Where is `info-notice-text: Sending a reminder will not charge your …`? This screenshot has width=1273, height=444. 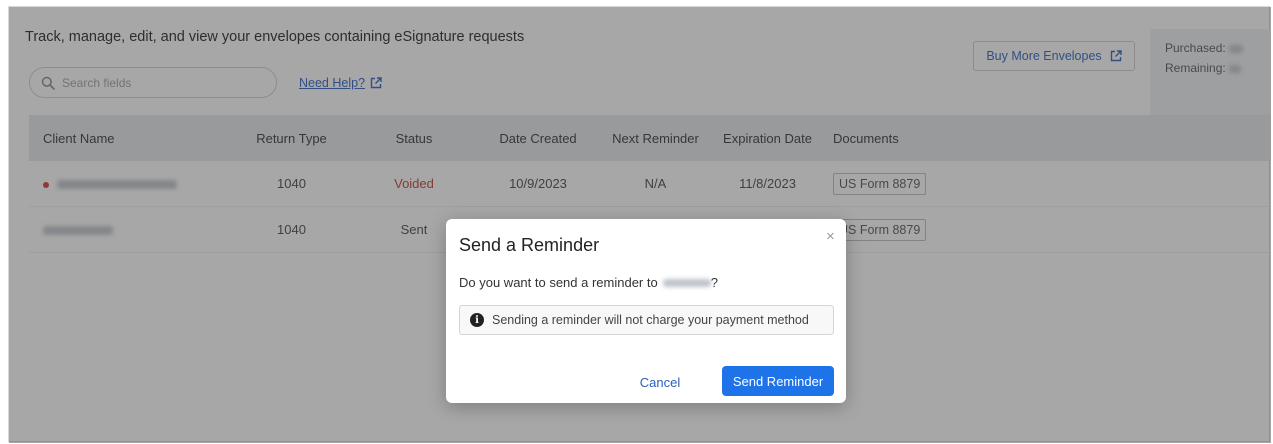
info-notice-text: Sending a reminder will not charge your … is located at coordinates (650, 320).